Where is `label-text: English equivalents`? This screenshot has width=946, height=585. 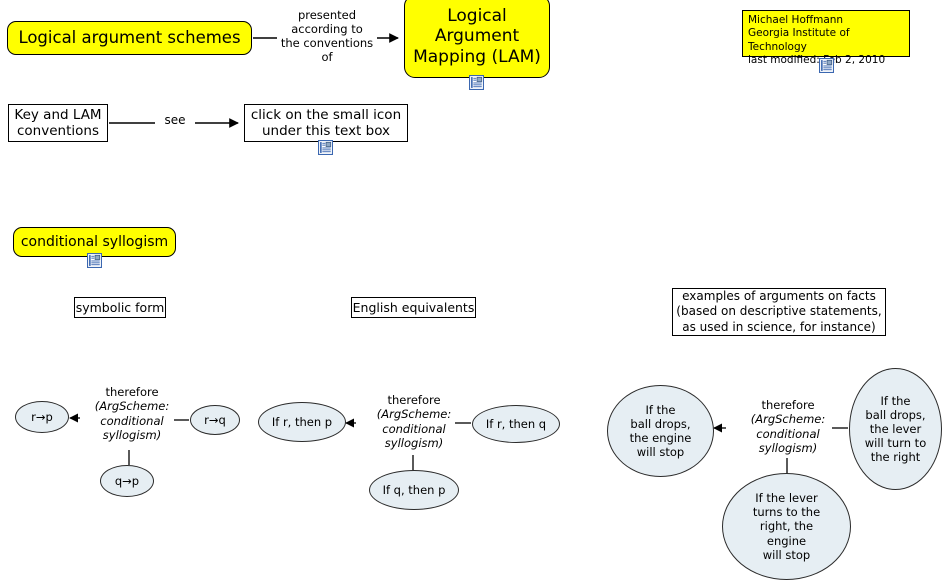
label-text: English equivalents is located at coordinates (413, 307).